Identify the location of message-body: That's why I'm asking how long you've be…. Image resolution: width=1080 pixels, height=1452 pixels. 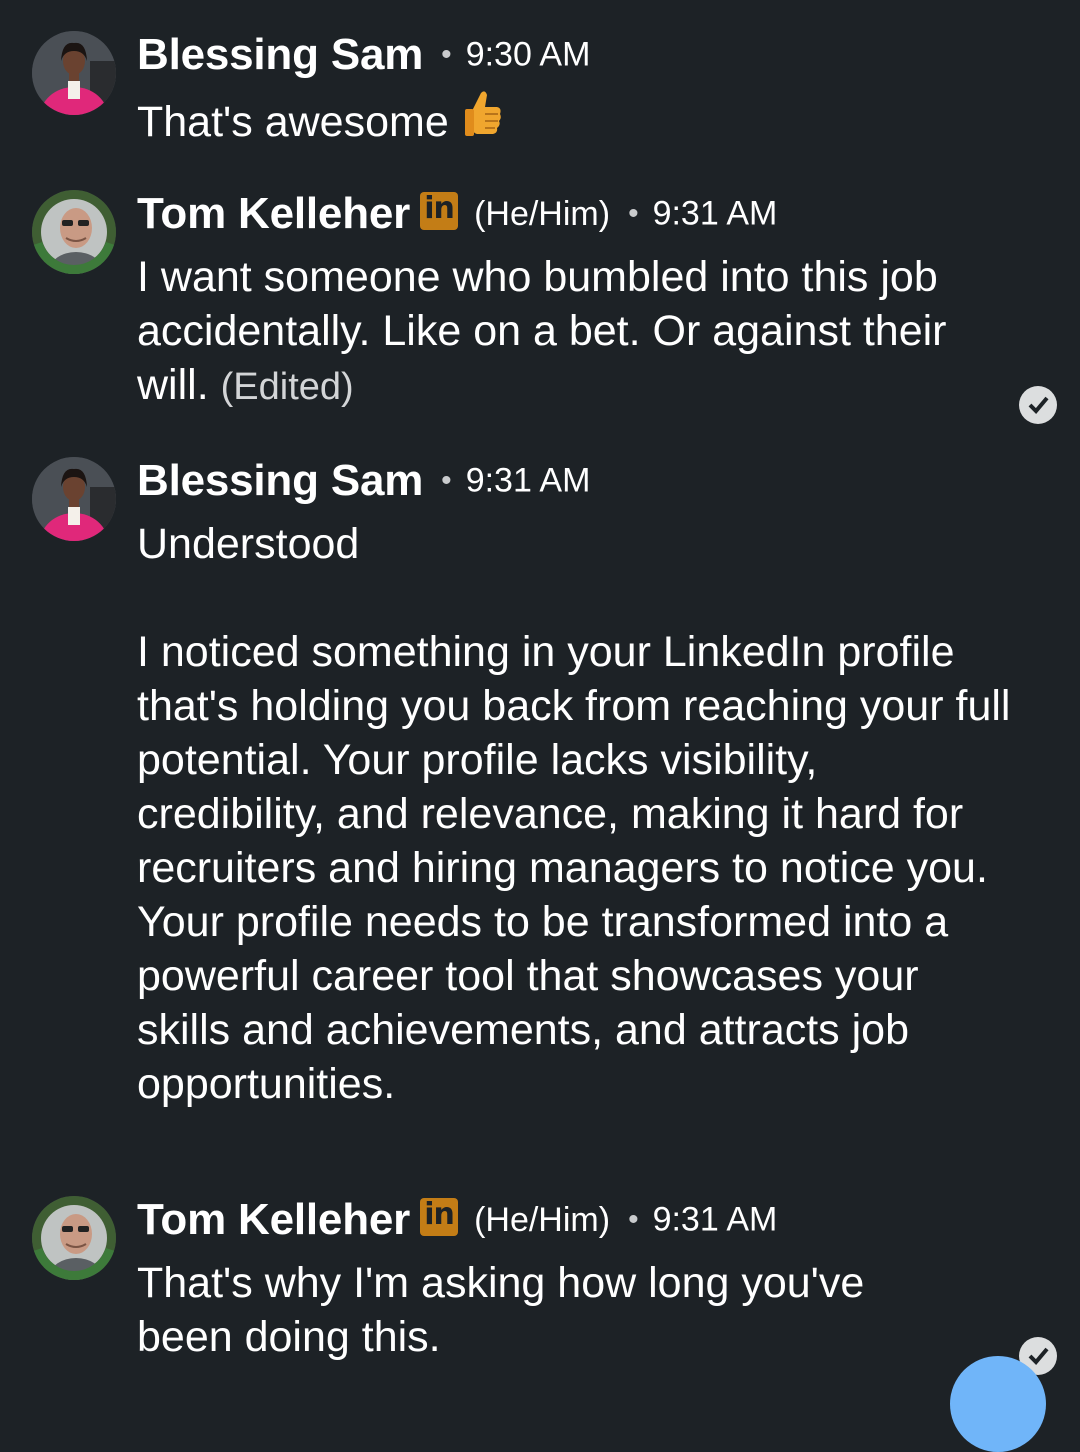
(537, 1310).